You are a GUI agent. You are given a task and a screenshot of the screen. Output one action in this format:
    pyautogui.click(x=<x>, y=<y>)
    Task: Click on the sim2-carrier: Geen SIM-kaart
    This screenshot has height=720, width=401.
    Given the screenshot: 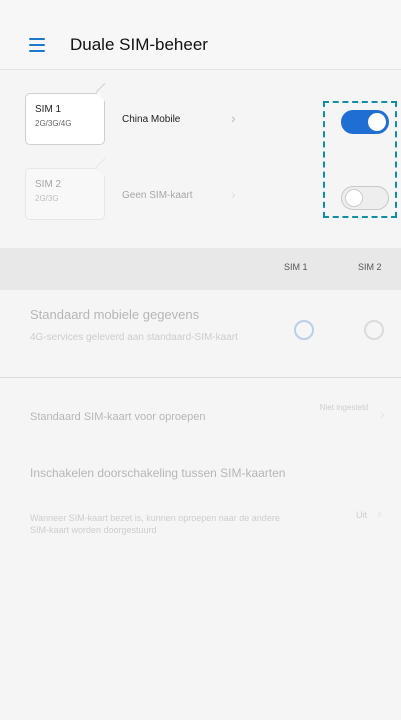 What is the action you would take?
    pyautogui.click(x=157, y=195)
    